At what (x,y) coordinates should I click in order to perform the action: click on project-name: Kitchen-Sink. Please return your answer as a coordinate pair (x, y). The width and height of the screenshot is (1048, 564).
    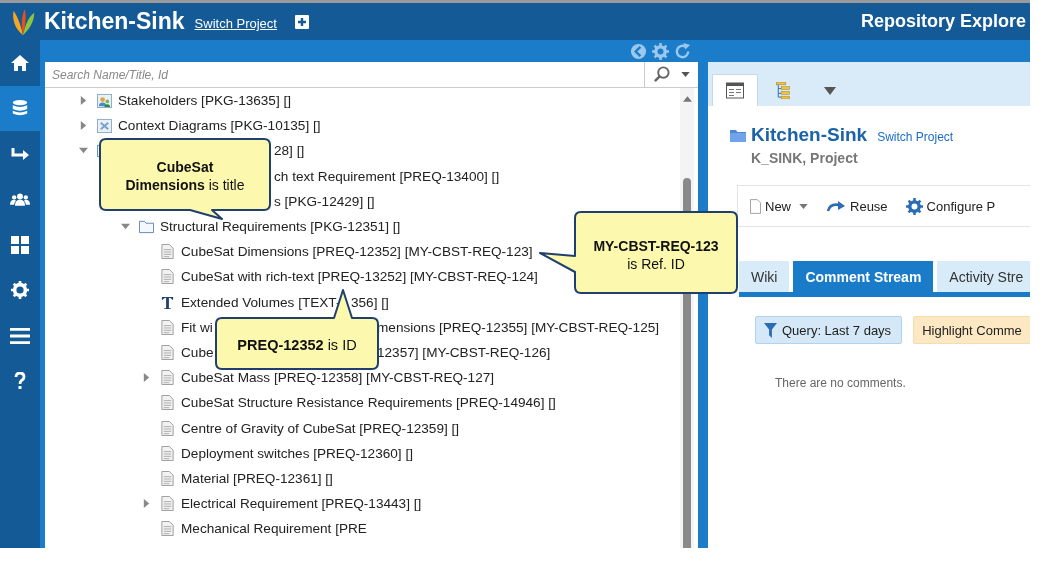
    Looking at the image, I should click on (809, 135).